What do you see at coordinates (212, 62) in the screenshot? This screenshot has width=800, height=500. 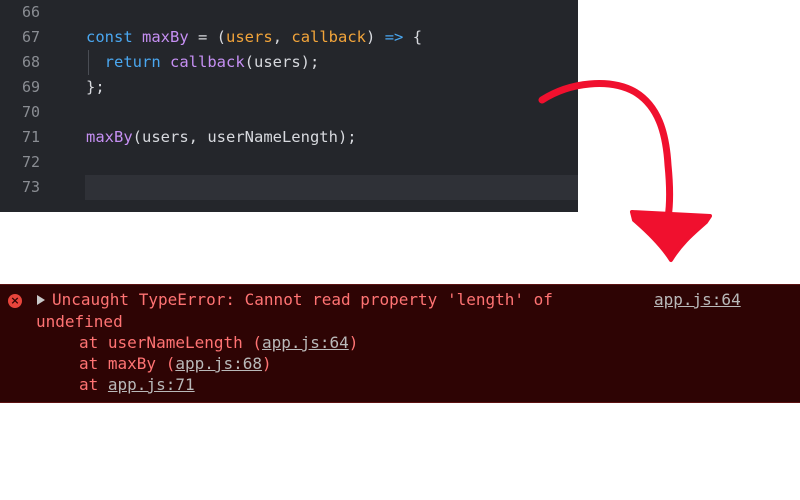 I see `code-text: return callback(users);` at bounding box center [212, 62].